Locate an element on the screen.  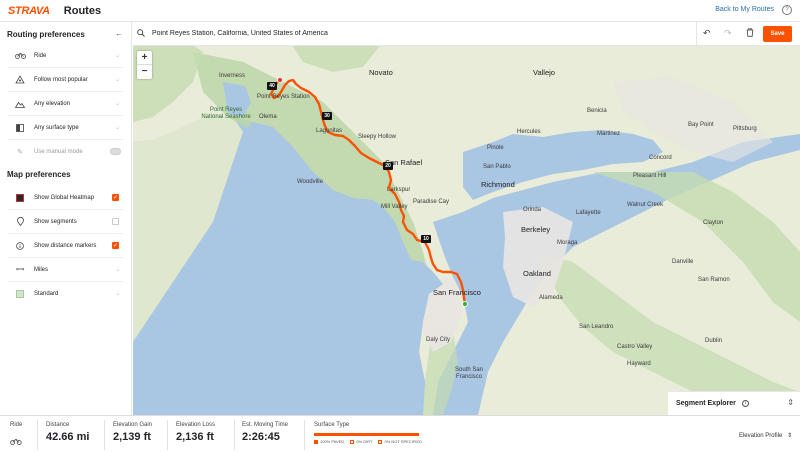
distance-markers-checkbox: ✓ is located at coordinates (115, 245).